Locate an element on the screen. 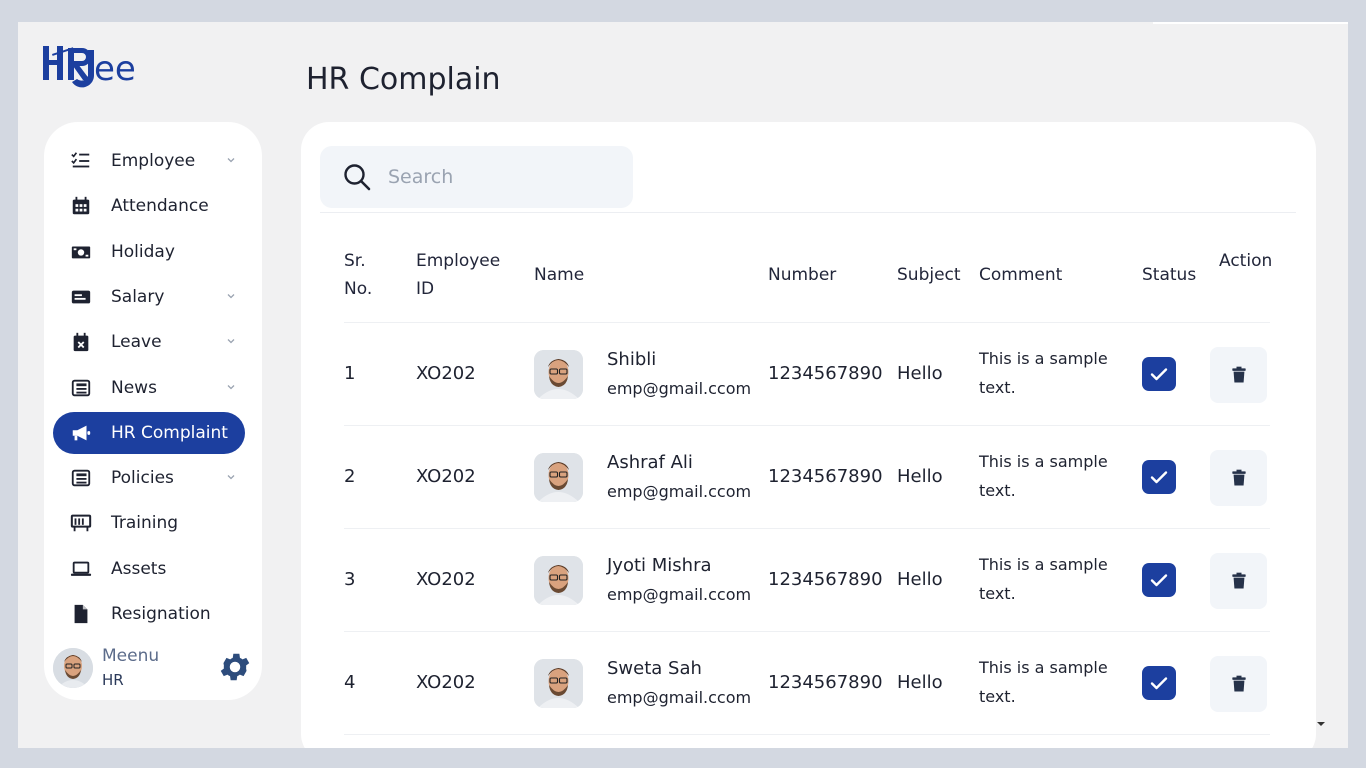  sidebar-item-label: Attendance is located at coordinates (160, 206).